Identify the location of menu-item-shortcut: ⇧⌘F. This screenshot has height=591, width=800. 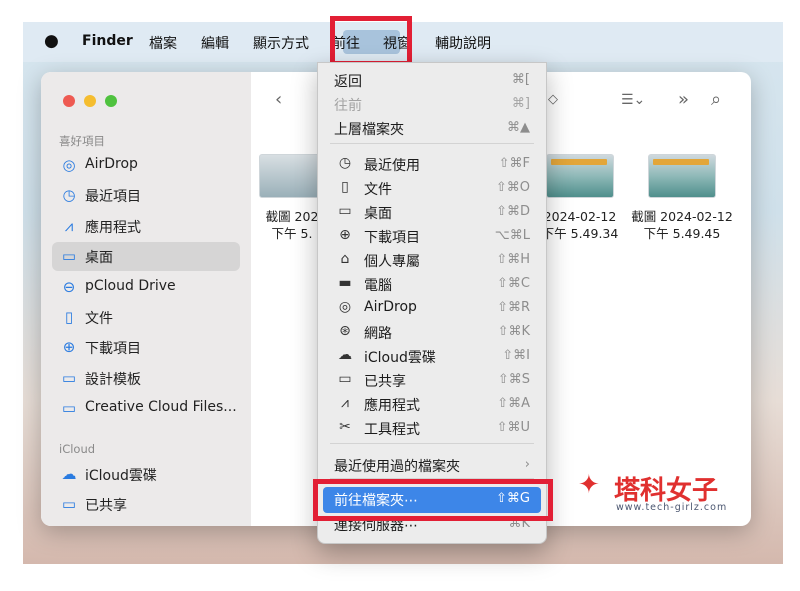
(514, 163).